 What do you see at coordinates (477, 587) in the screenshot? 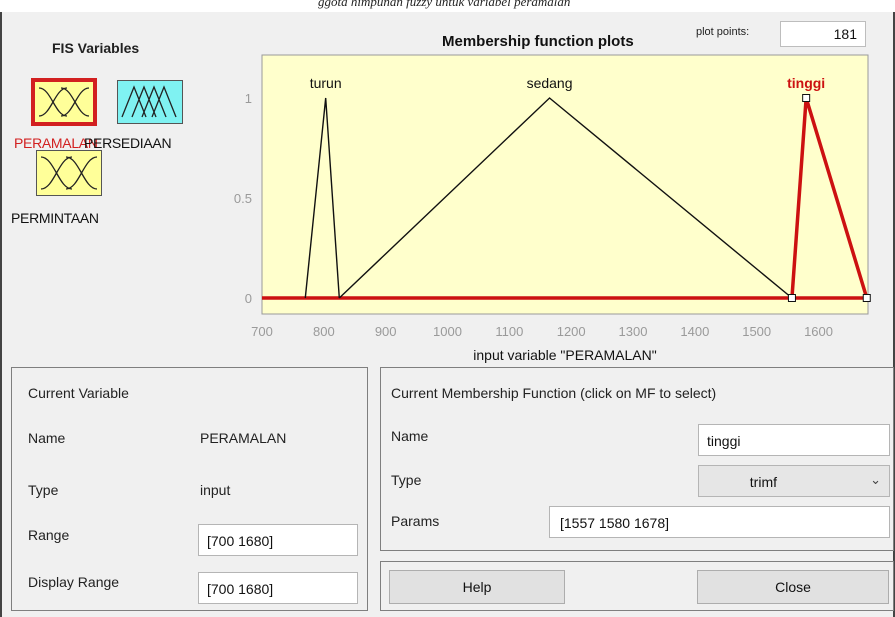
I see `help-button: Help` at bounding box center [477, 587].